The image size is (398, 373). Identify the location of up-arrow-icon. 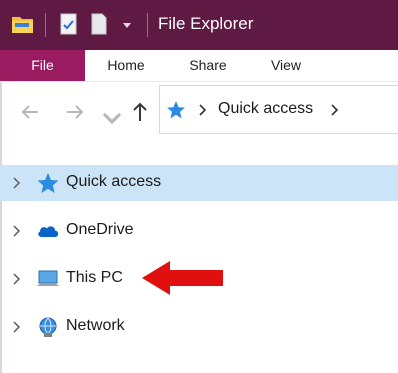
(140, 112).